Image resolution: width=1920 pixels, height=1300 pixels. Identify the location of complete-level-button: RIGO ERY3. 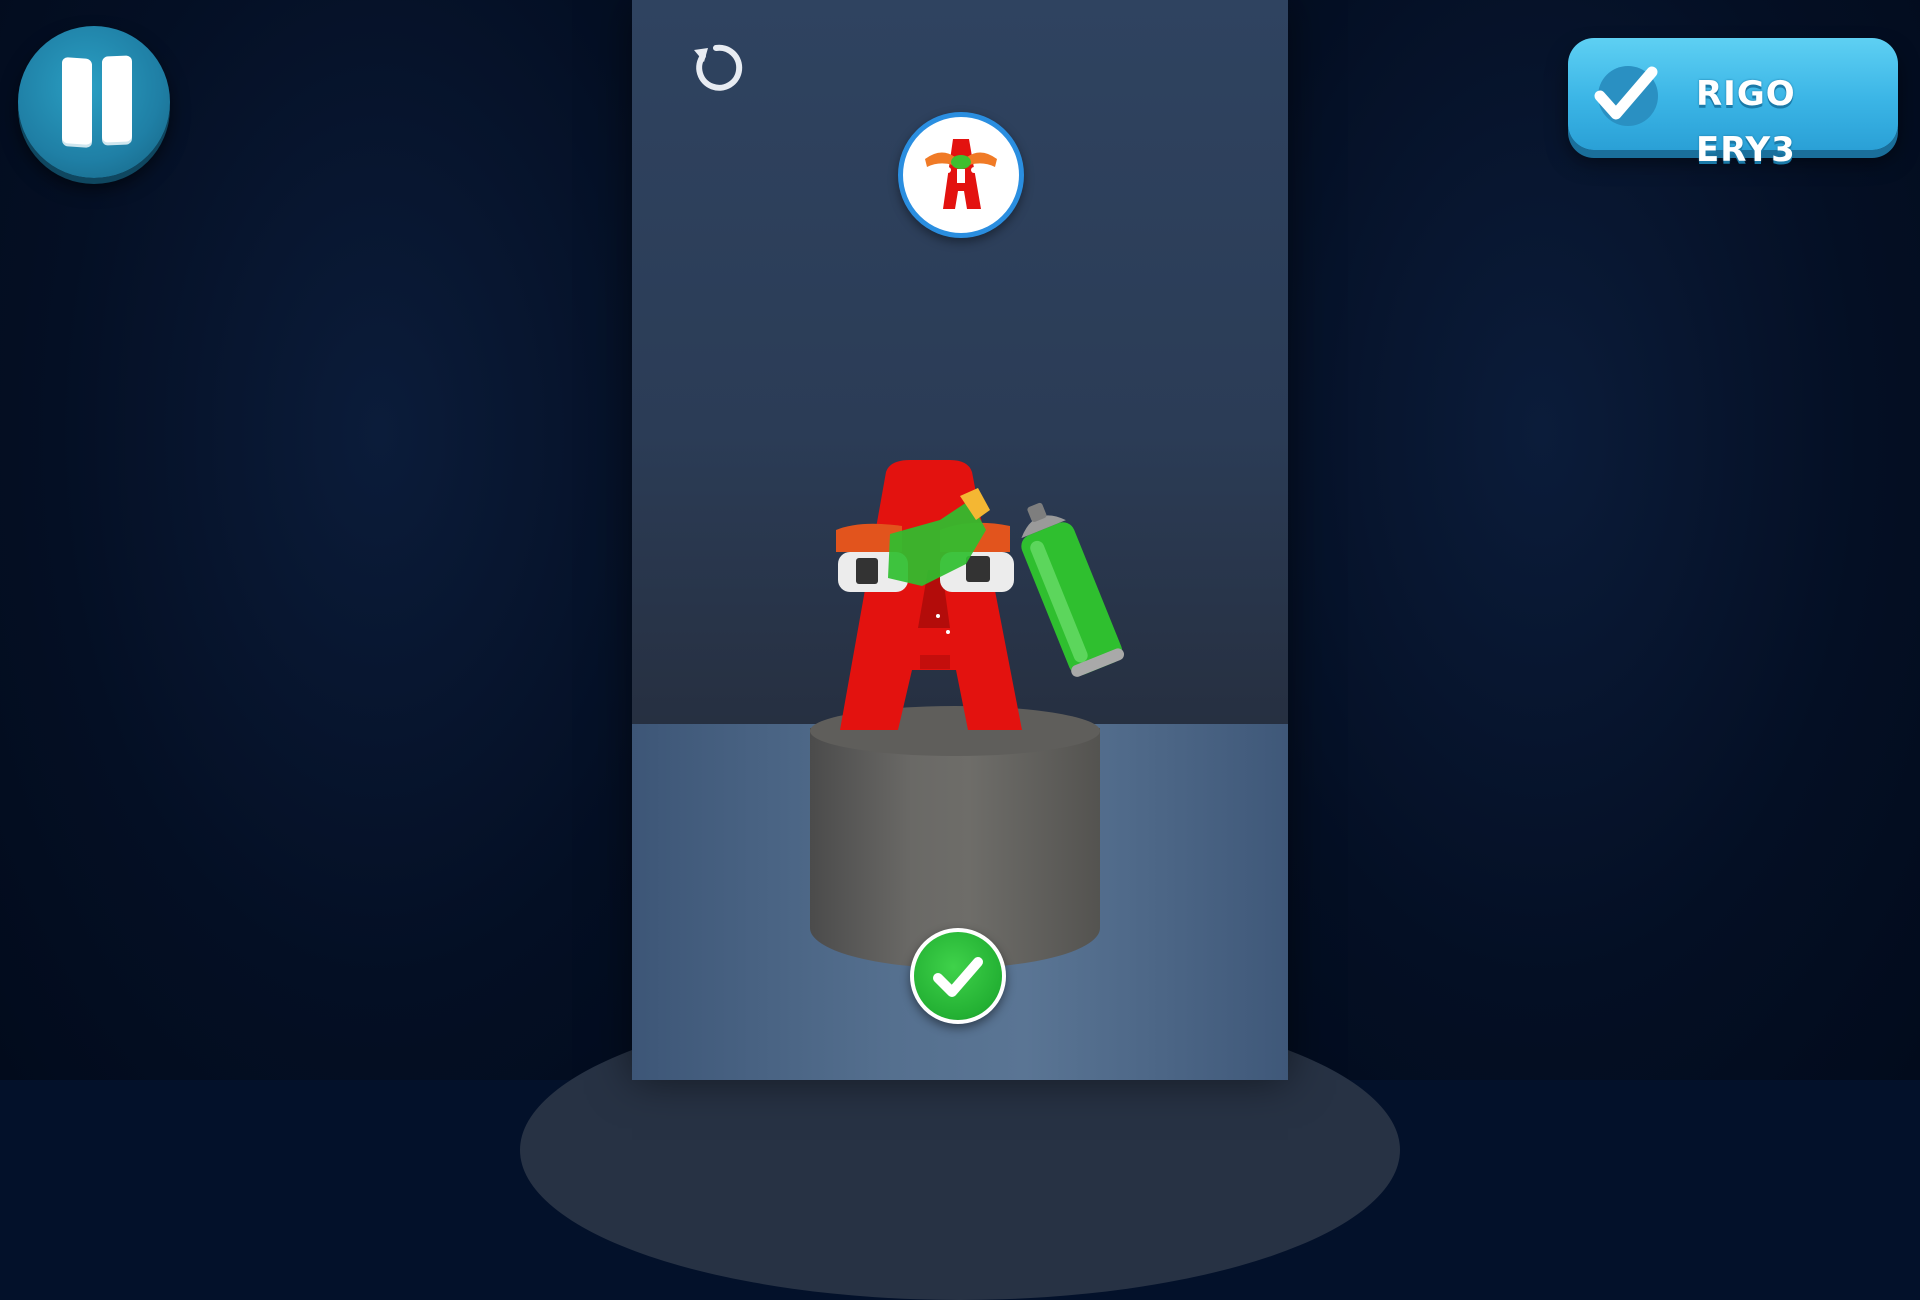
(1733, 104).